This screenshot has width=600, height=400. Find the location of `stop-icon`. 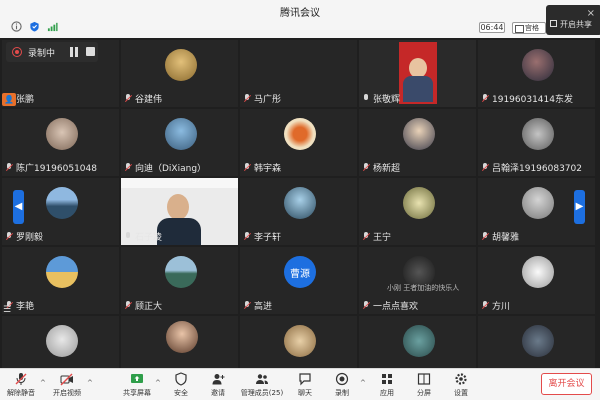

stop-icon is located at coordinates (90, 51).